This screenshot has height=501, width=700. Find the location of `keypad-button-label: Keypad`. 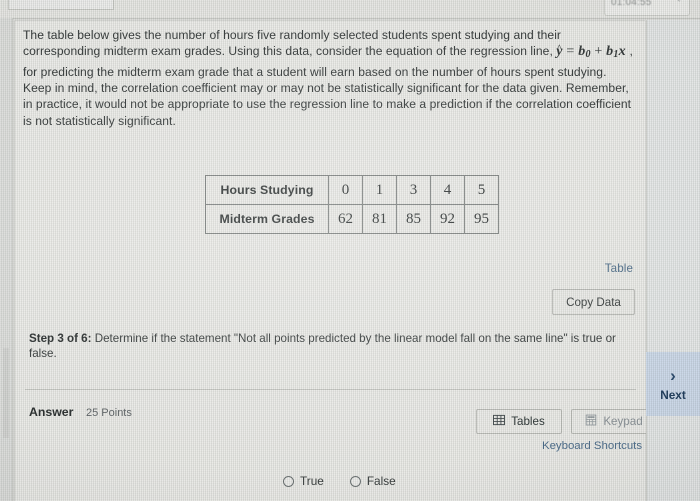

keypad-button-label: Keypad is located at coordinates (623, 421).